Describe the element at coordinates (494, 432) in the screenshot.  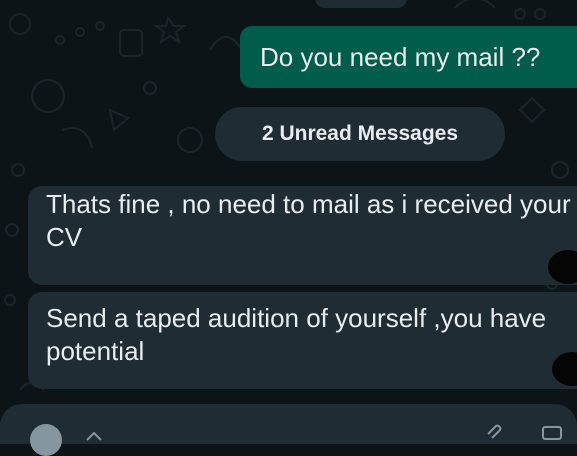
I see `paperclip-icon` at that location.